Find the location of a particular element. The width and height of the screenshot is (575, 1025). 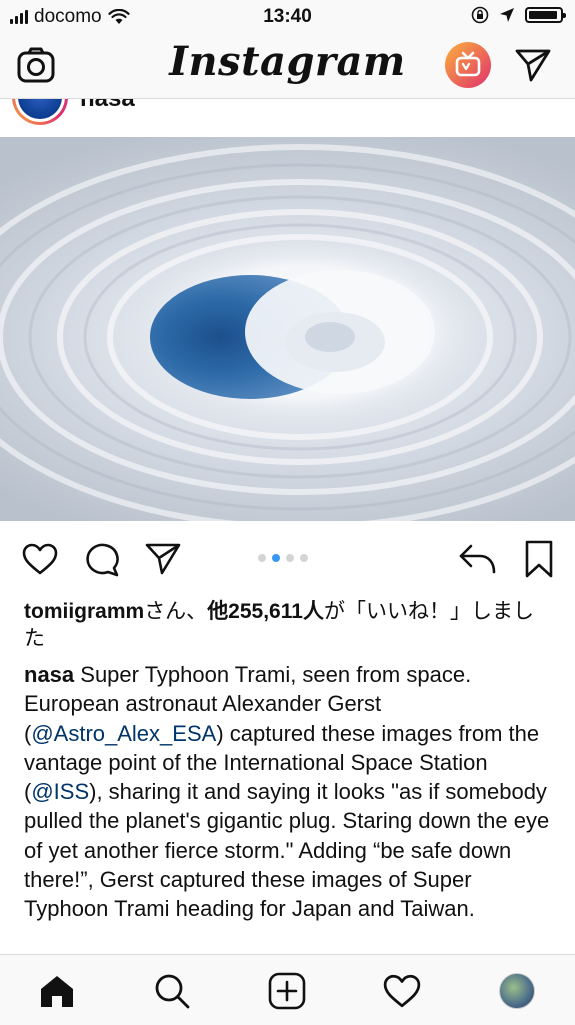

likes-text-1: さん、 is located at coordinates (176, 611).